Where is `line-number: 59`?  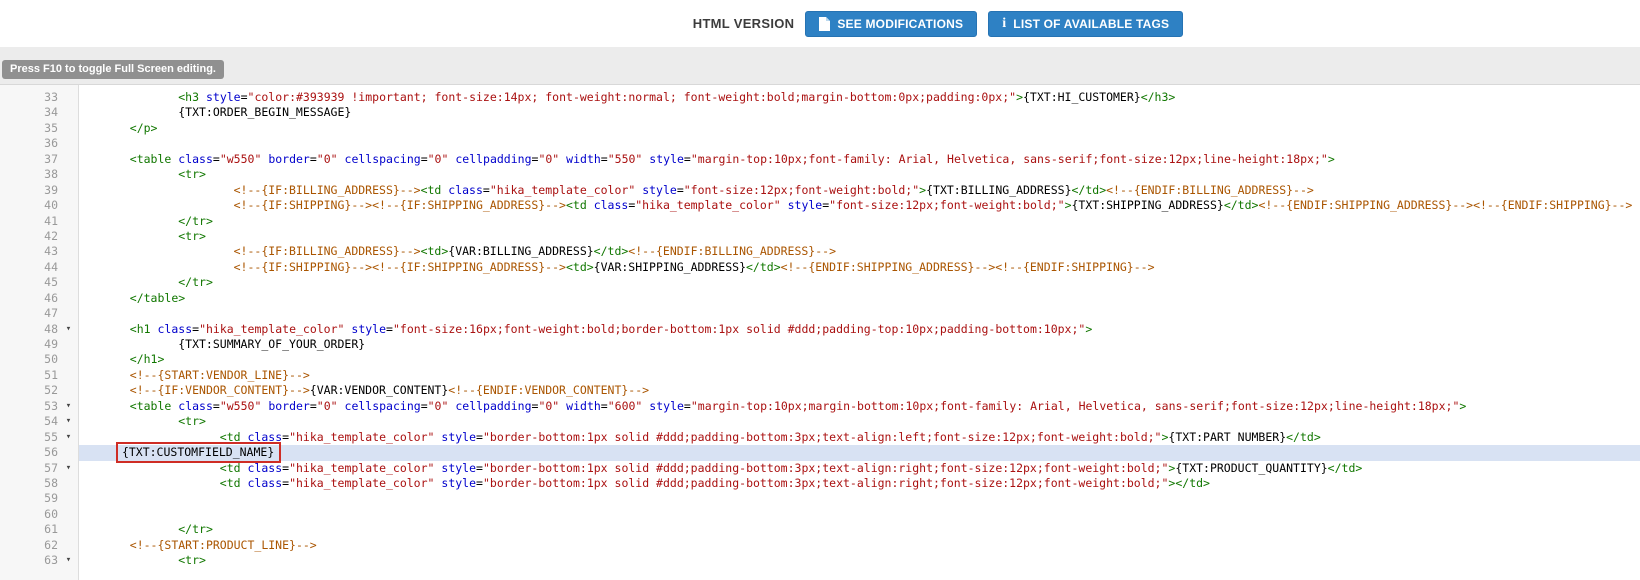 line-number: 59 is located at coordinates (39, 498).